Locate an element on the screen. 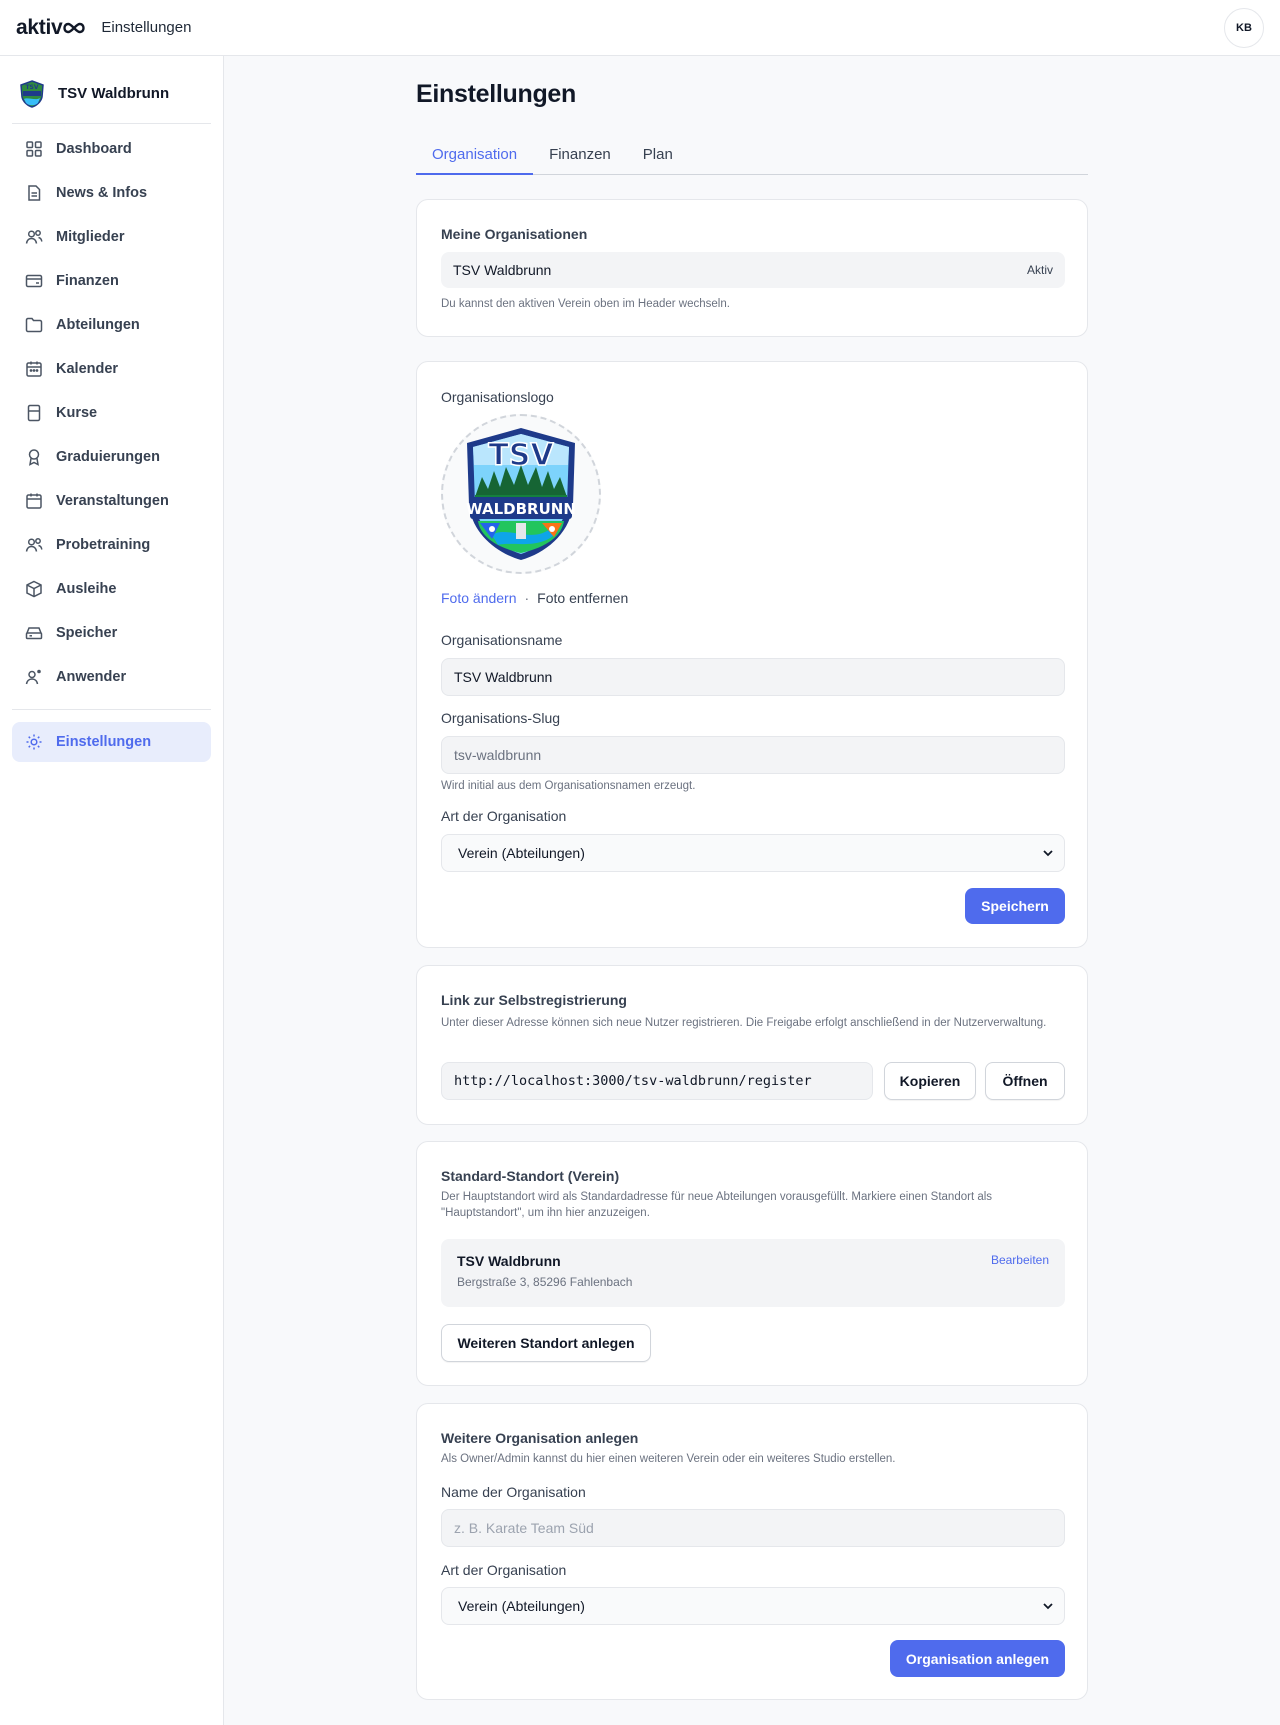 The image size is (1280, 1725). organisation-name: TSV Waldbrunn is located at coordinates (502, 270).